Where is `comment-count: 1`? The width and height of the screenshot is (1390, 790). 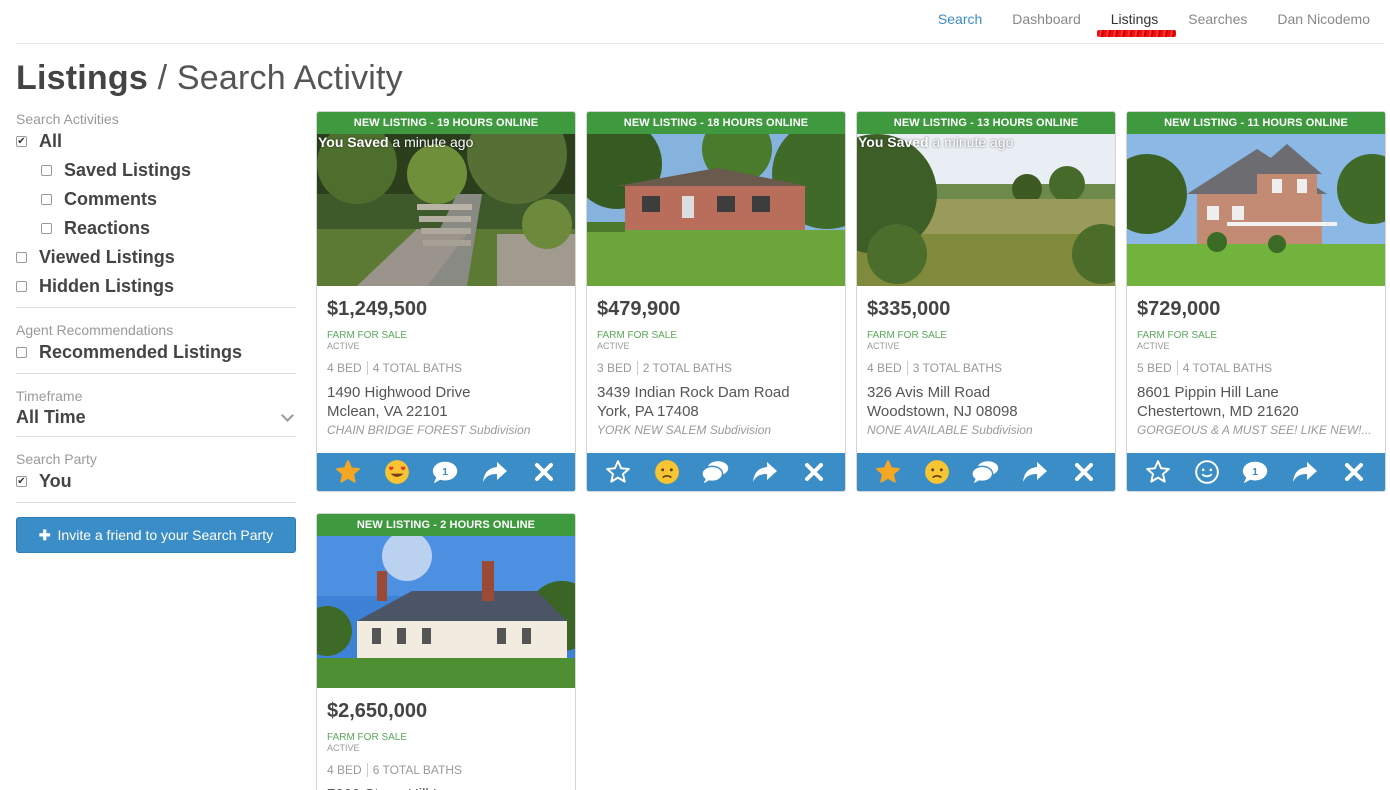
comment-count: 1 is located at coordinates (445, 472).